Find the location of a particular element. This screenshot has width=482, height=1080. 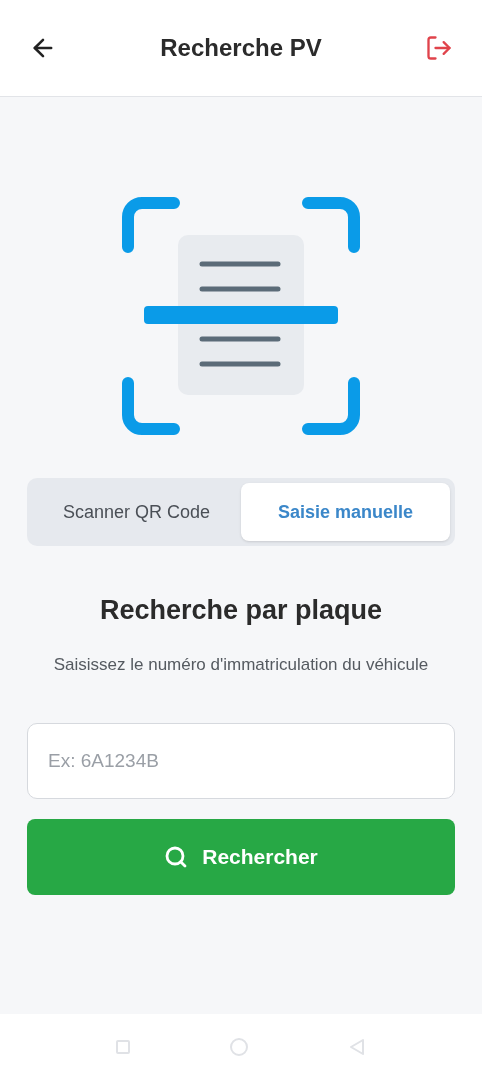

section-heading: Recherche par plaque is located at coordinates (241, 610).